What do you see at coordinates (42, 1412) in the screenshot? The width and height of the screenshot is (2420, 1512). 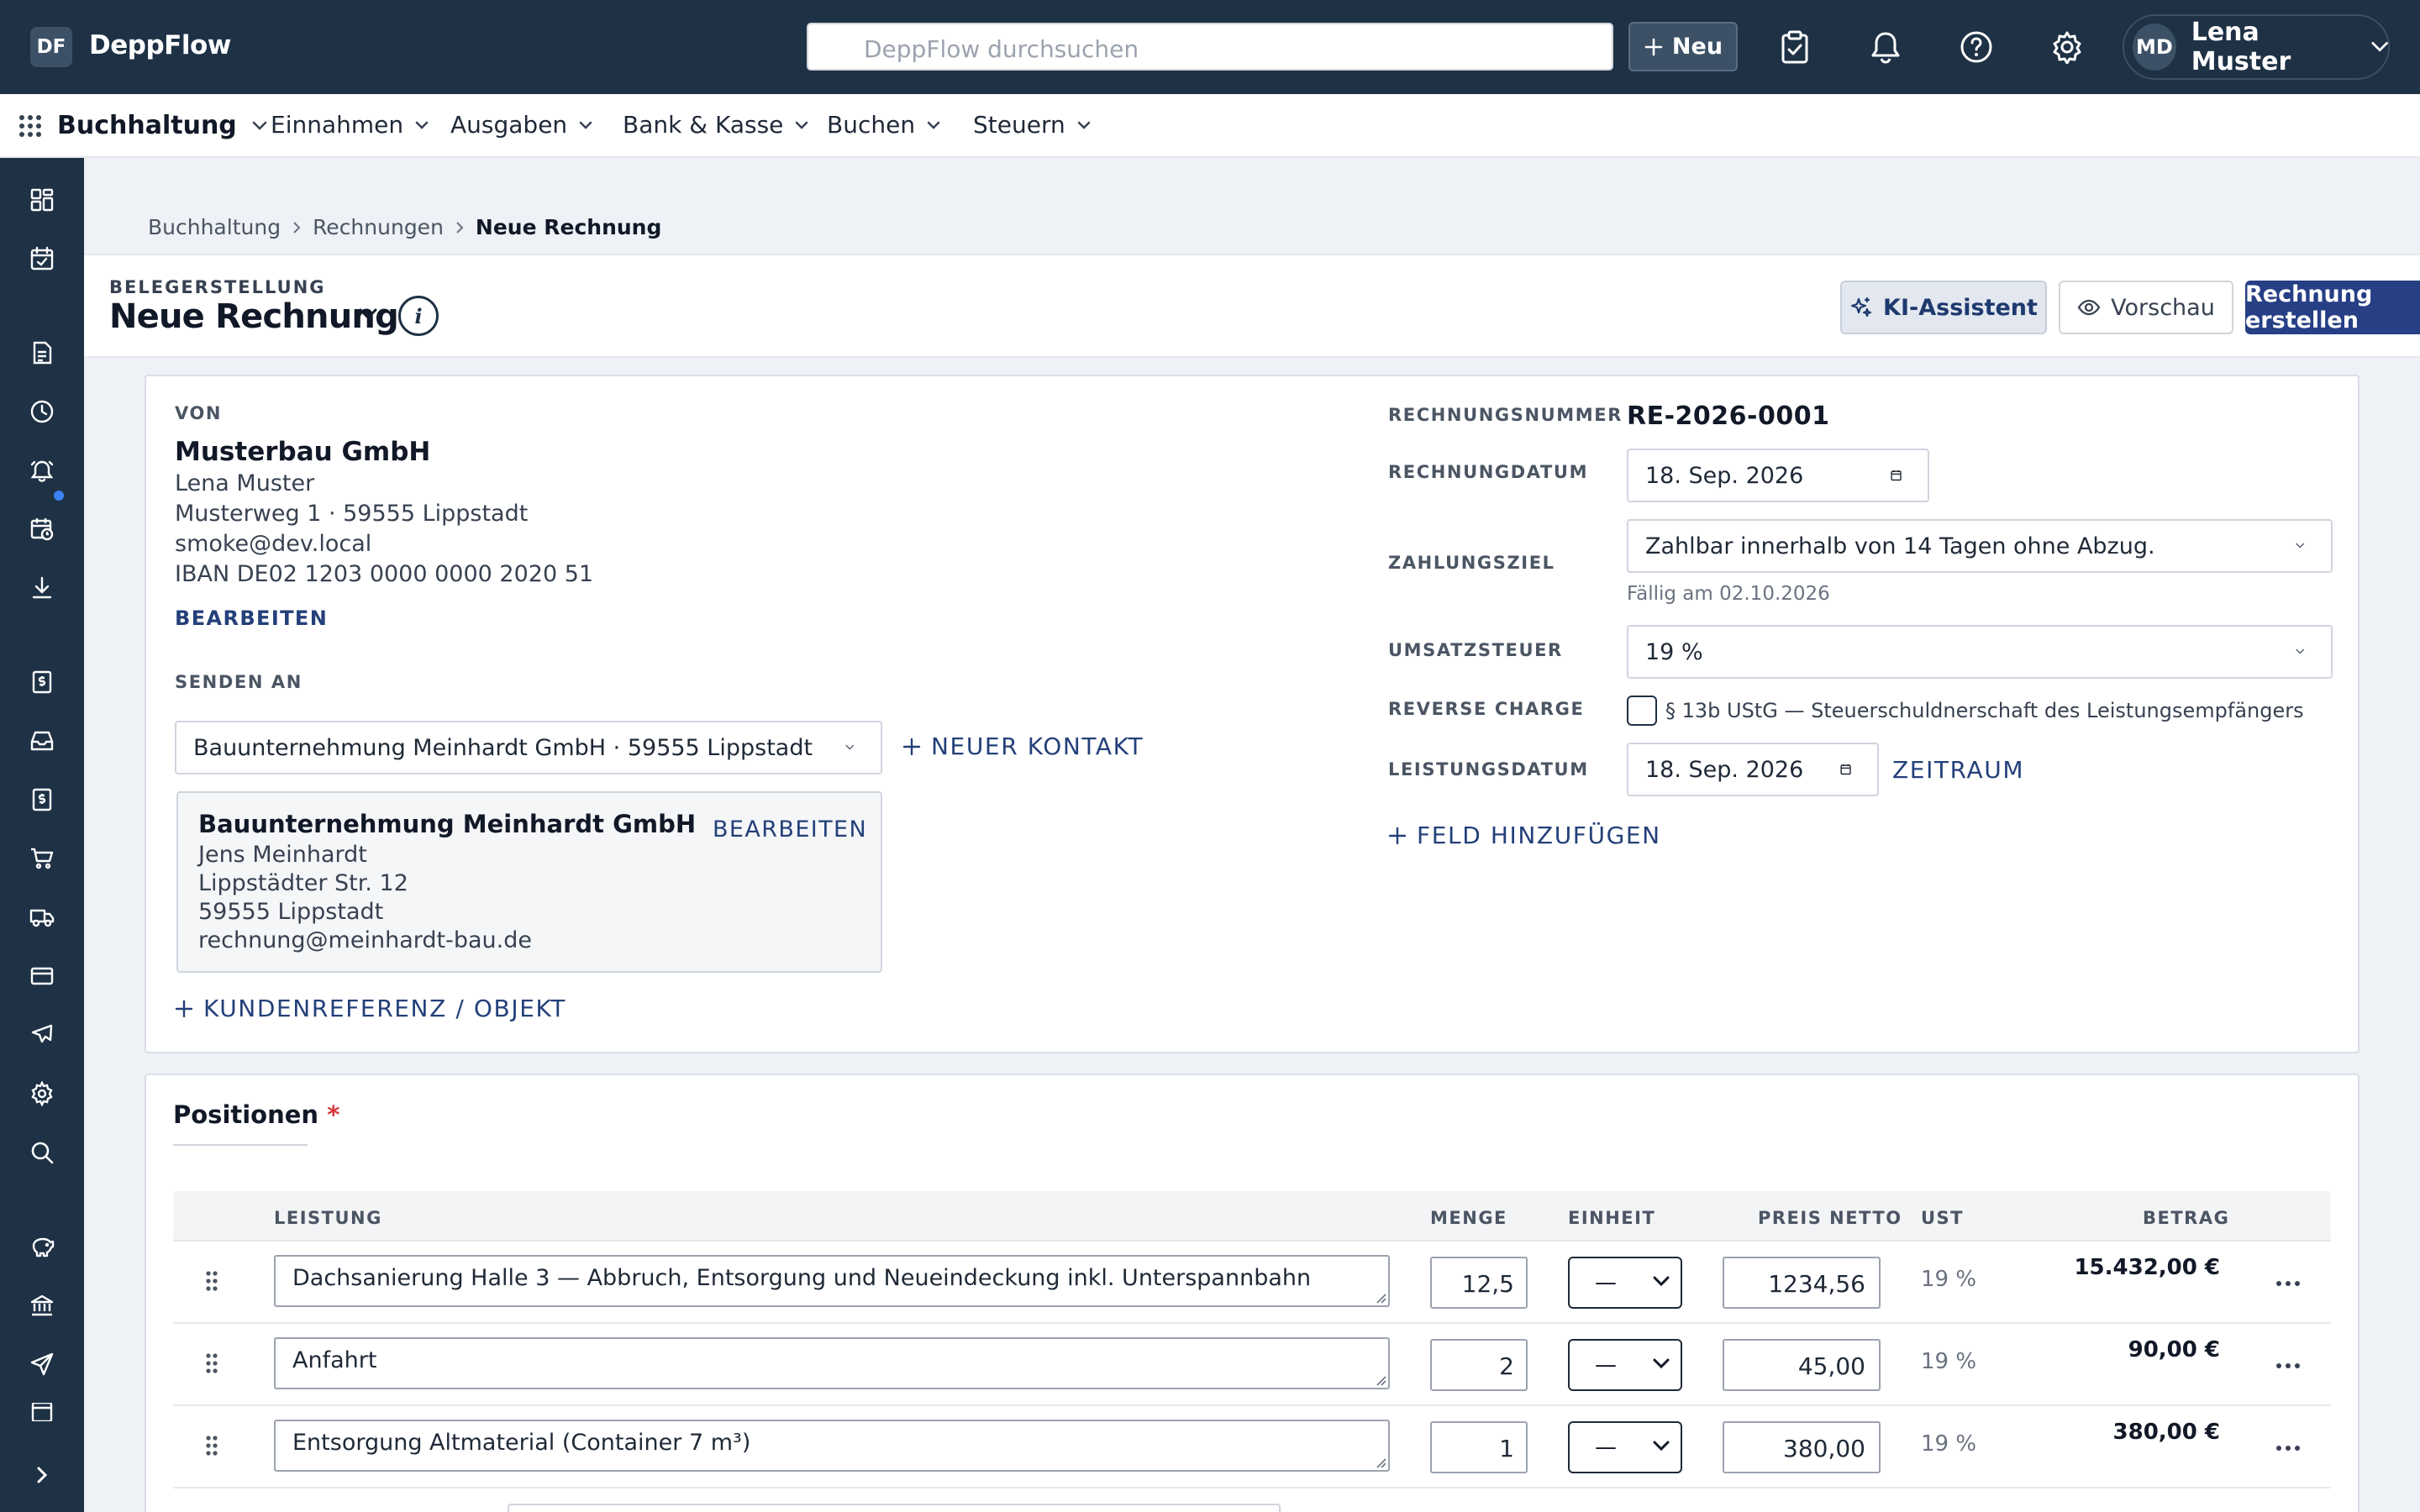 I see `document-icon` at bounding box center [42, 1412].